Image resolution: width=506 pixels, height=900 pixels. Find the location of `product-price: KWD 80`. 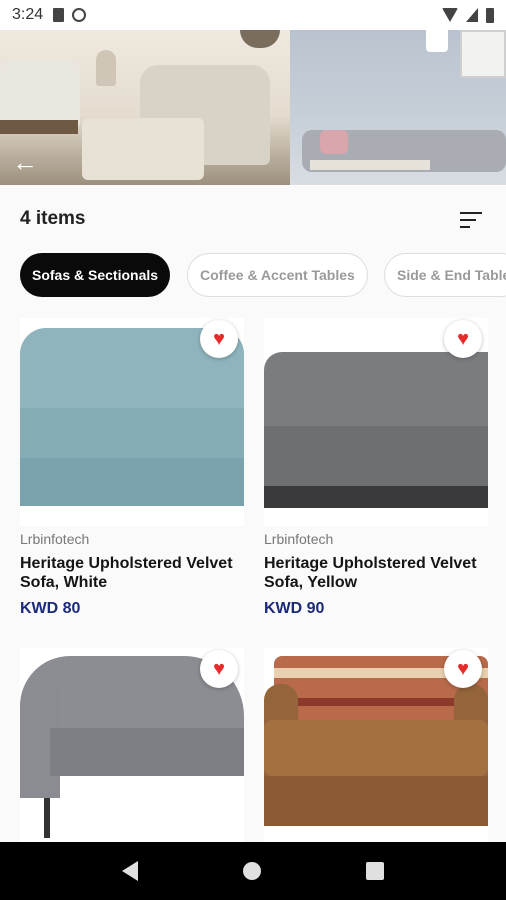

product-price: KWD 80 is located at coordinates (50, 608).